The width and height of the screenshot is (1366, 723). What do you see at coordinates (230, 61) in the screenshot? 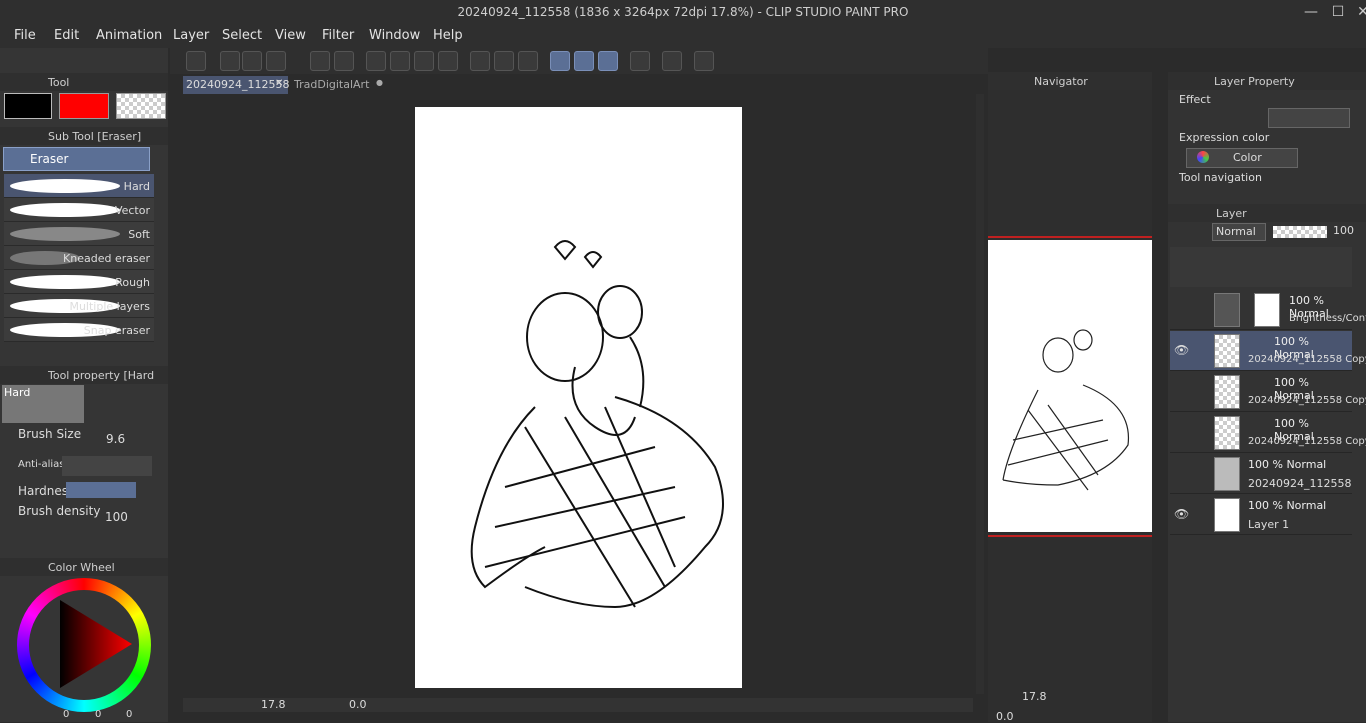
I see `new-file-icon` at bounding box center [230, 61].